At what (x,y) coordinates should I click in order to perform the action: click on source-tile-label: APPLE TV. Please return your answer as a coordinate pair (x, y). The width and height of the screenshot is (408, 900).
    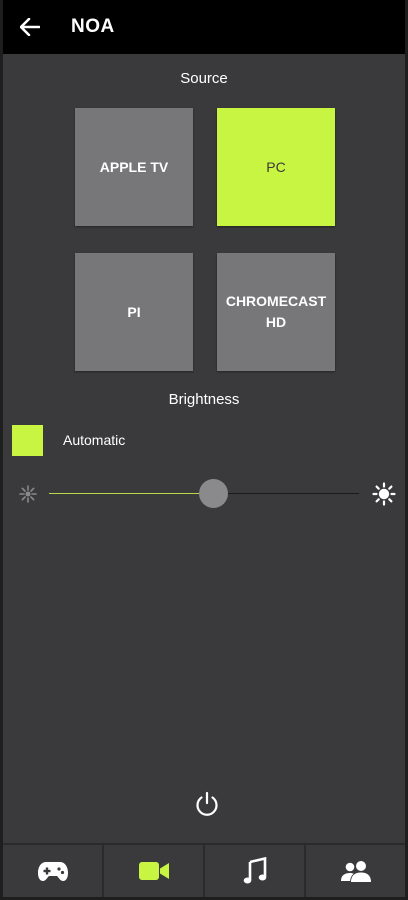
    Looking at the image, I should click on (134, 166).